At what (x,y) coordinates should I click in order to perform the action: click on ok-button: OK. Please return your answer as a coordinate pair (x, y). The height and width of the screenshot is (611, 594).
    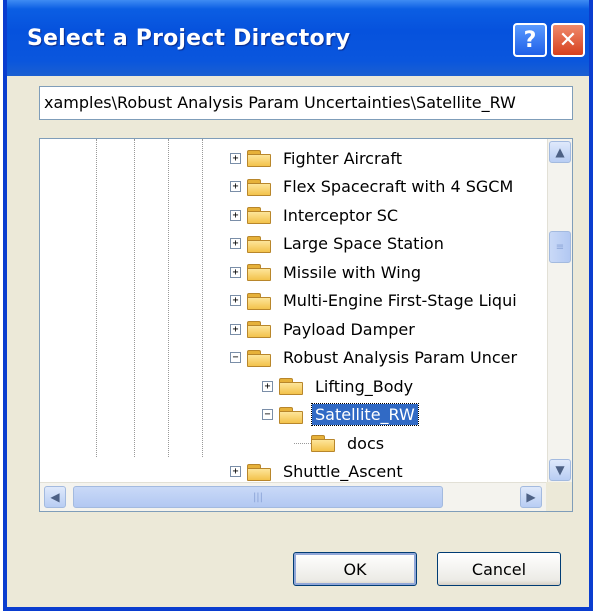
    Looking at the image, I should click on (355, 569).